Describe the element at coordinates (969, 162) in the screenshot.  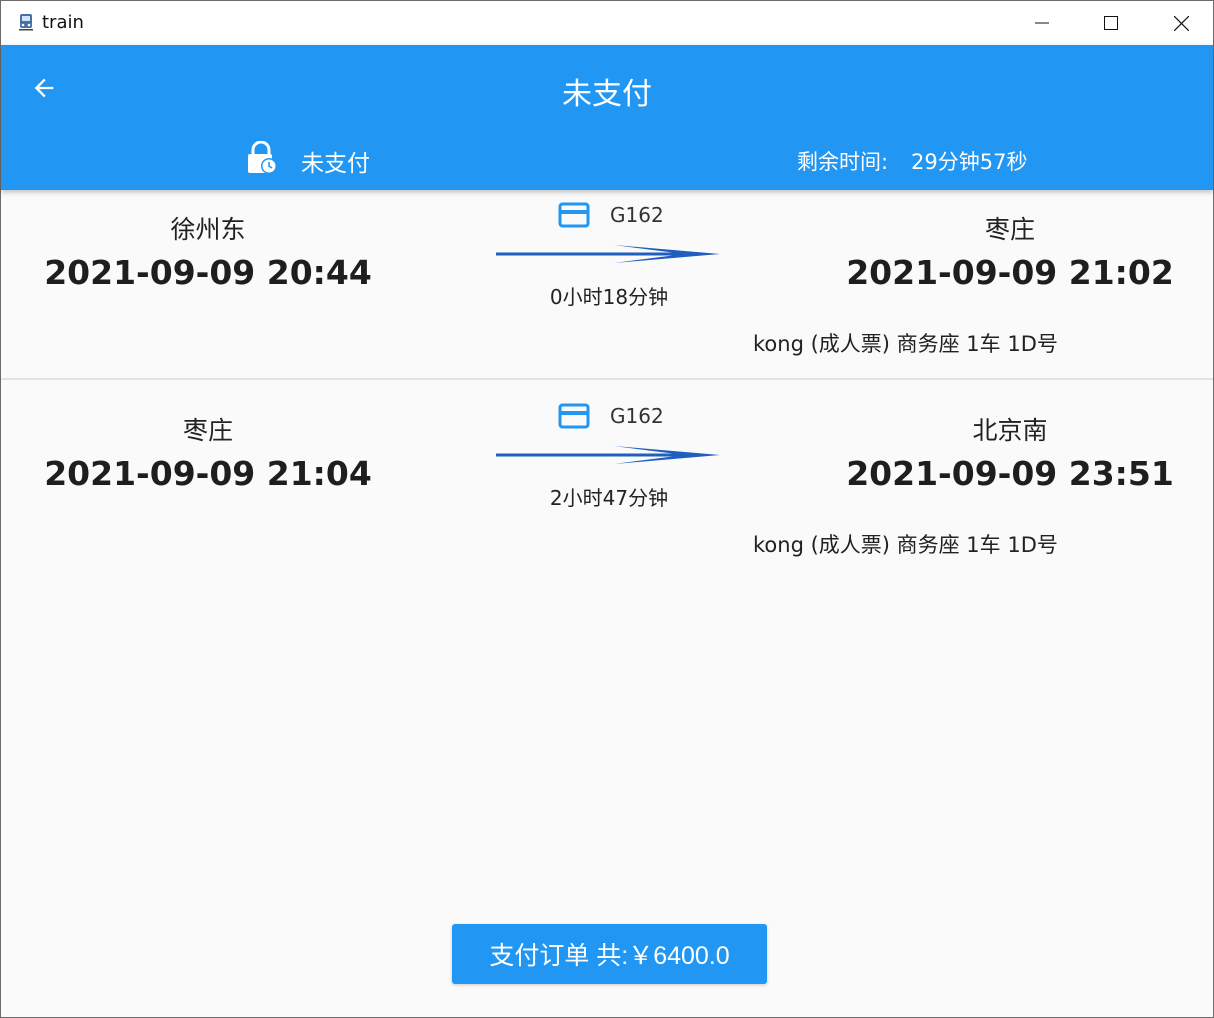
I see `remaining-time-value: 29分钟57秒` at that location.